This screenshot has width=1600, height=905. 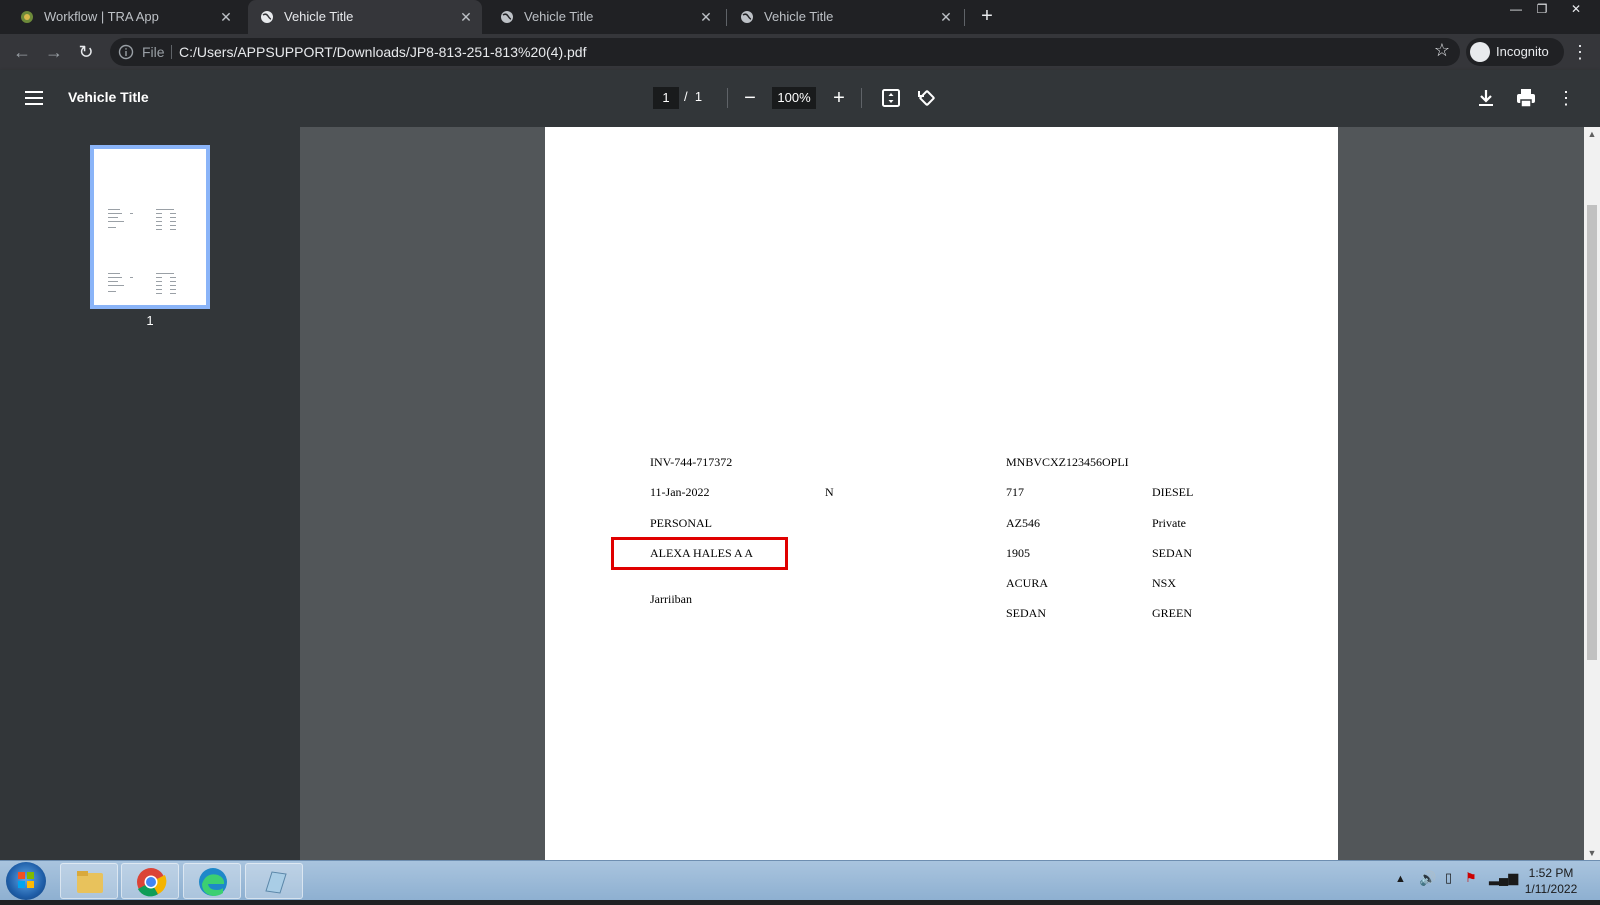 I want to click on incognito-badge: Incognito, so click(x=1515, y=52).